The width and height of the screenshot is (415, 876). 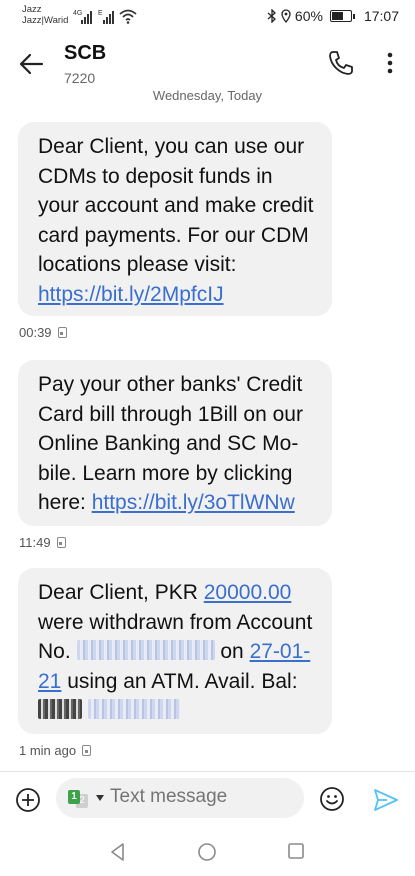 I want to click on carrier-1: Jazz, so click(x=32, y=9).